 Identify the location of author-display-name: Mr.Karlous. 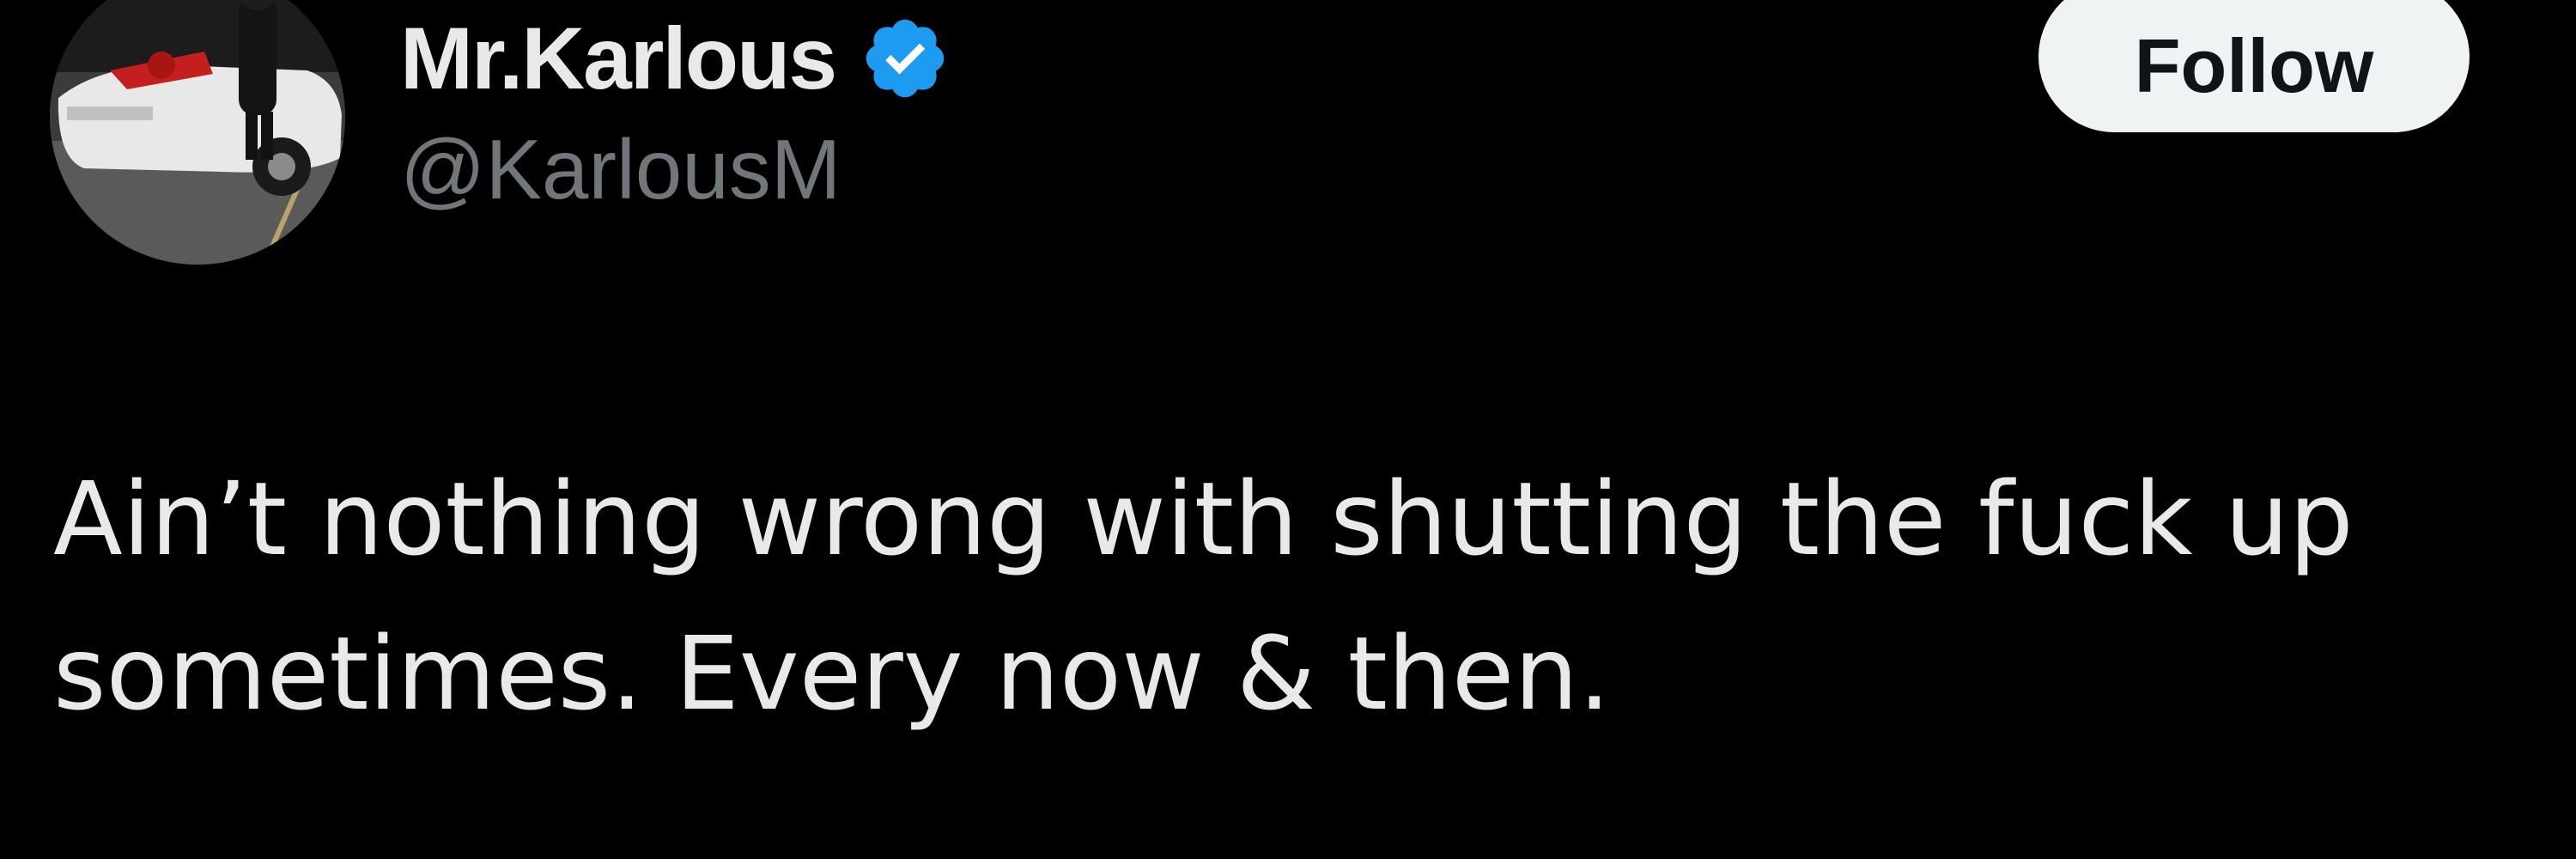
(618, 58).